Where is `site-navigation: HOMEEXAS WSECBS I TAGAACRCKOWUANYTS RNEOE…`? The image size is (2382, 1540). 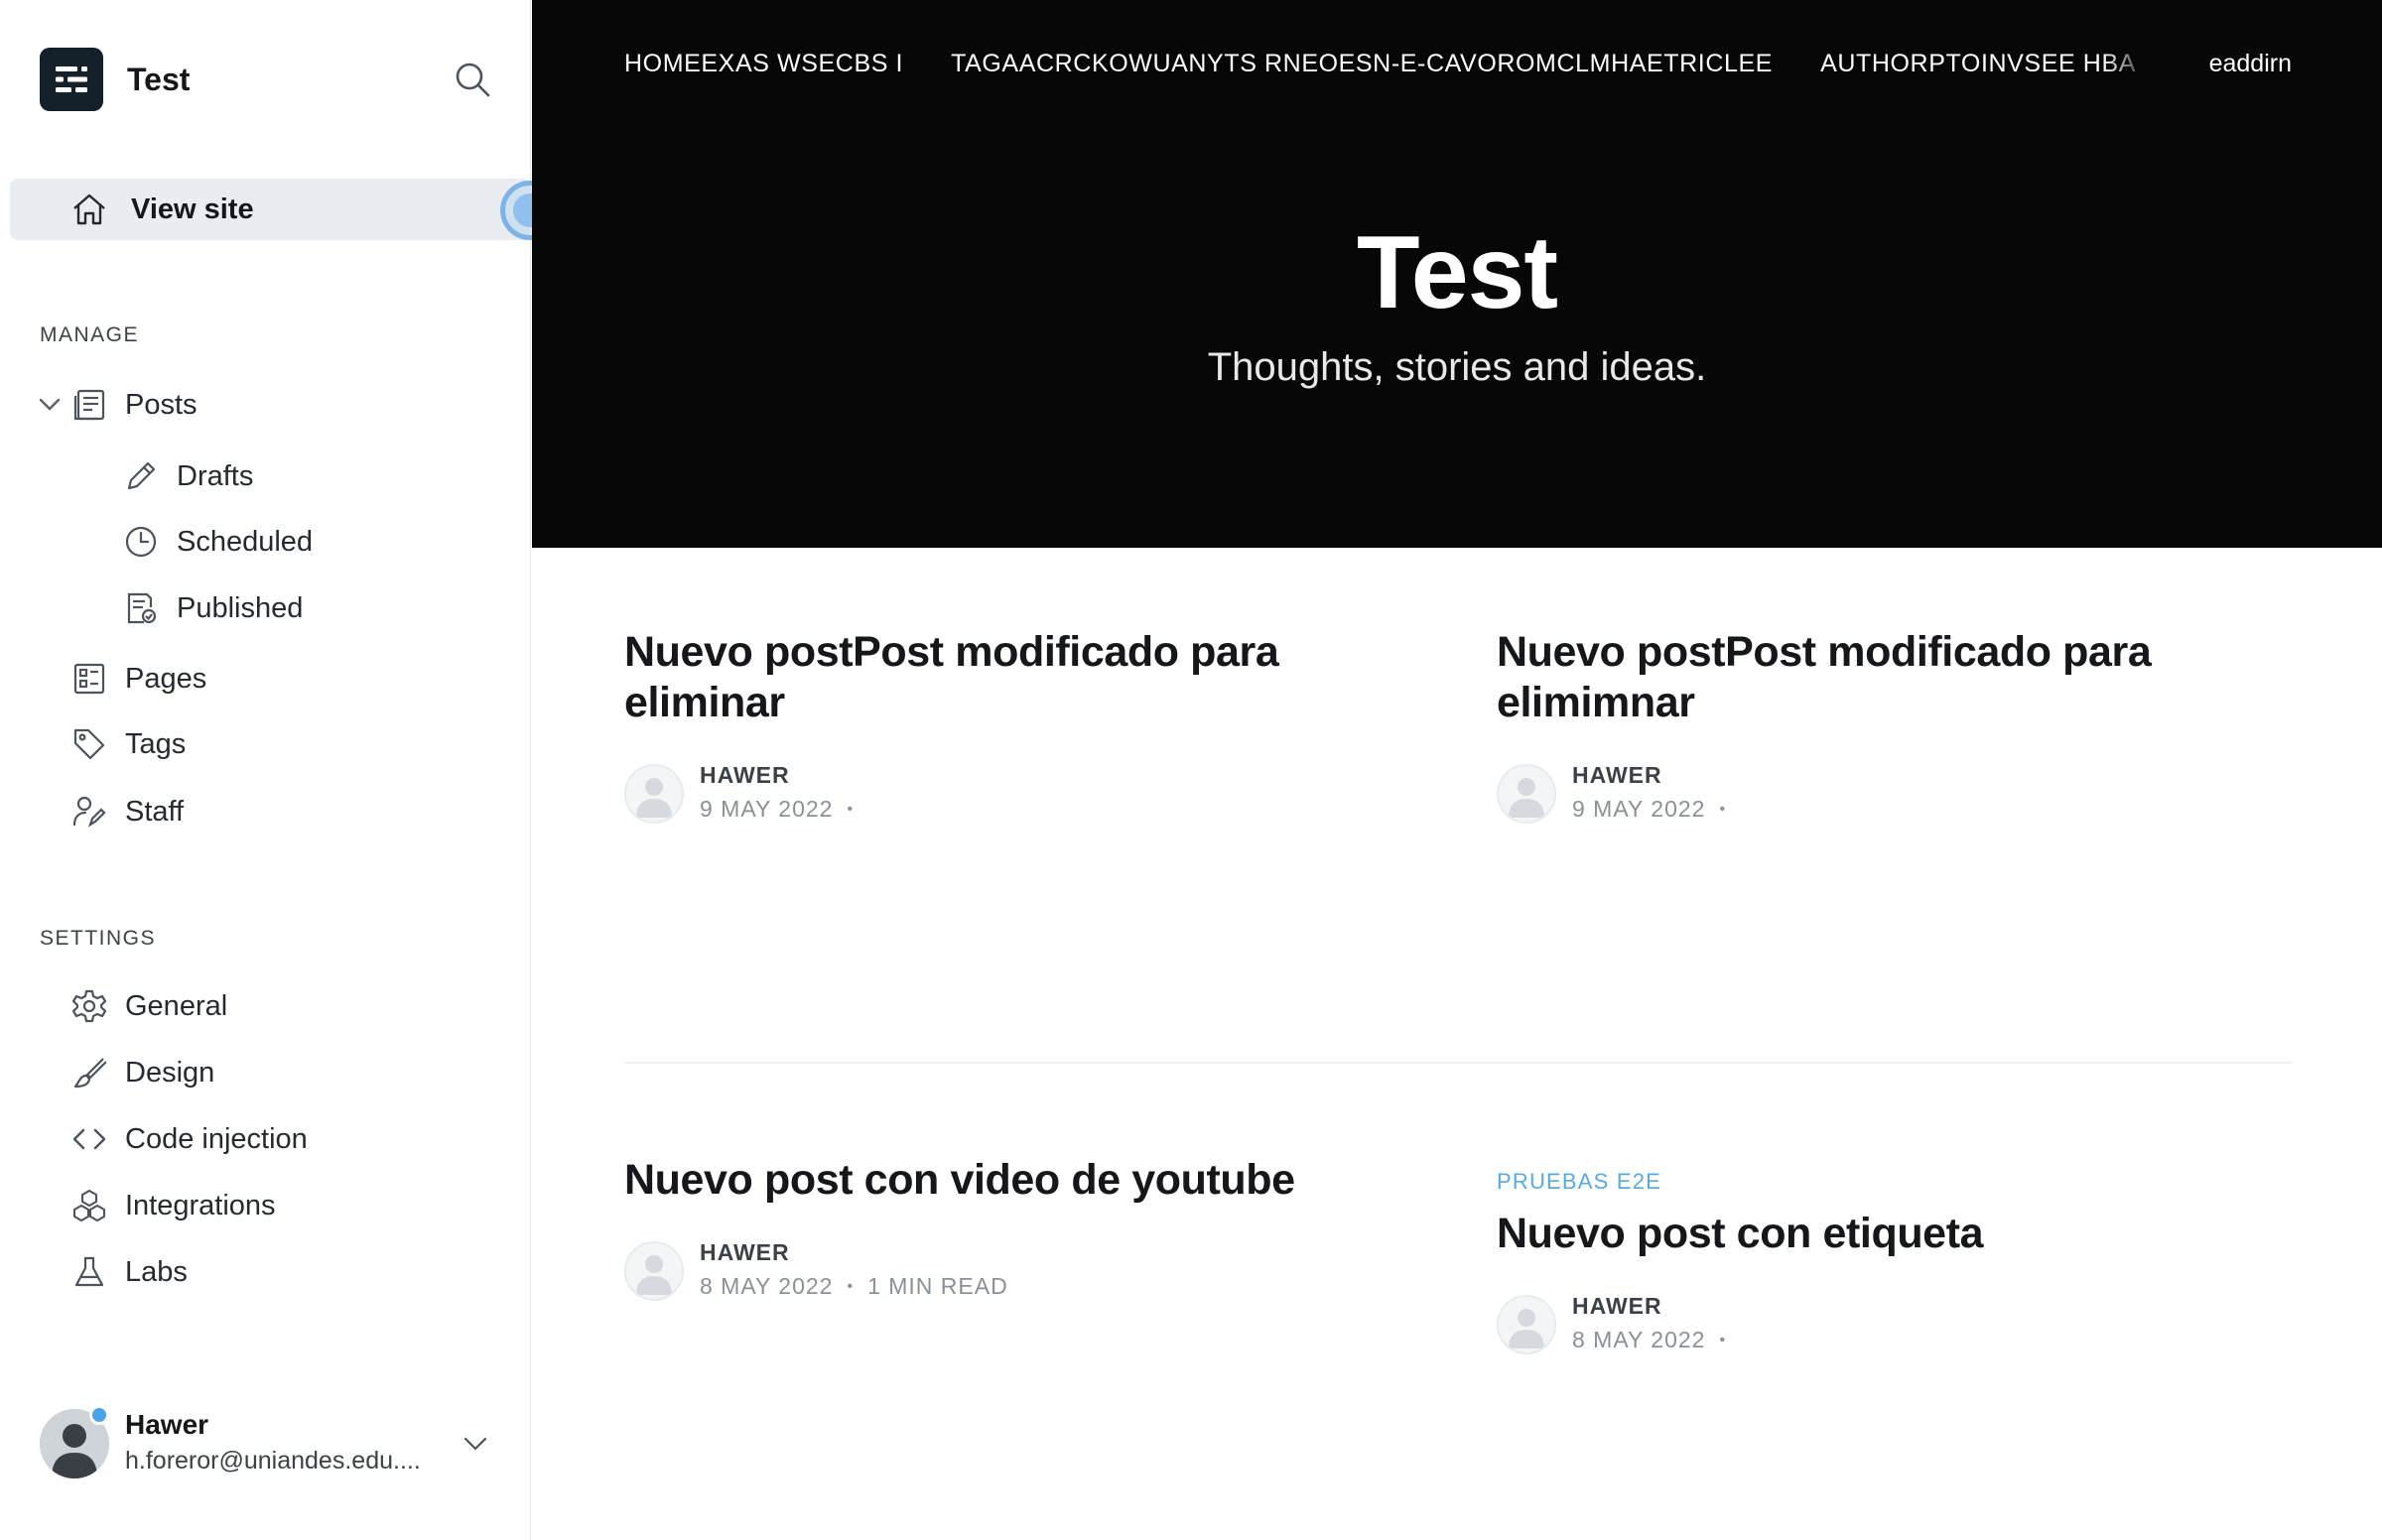
site-navigation: HOMEEXAS WSECBS I TAGAACRCKOWUANYTS RNEOE… is located at coordinates (1458, 65).